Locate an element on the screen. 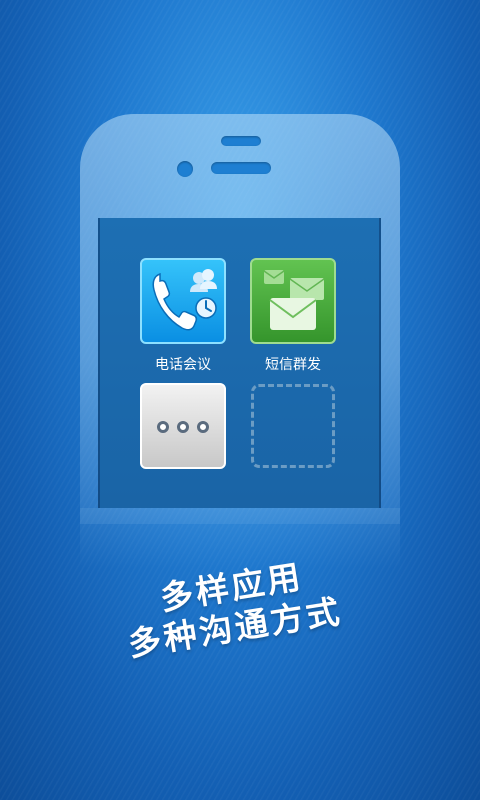 Image resolution: width=480 pixels, height=800 pixels. empty-app-slot is located at coordinates (293, 426).